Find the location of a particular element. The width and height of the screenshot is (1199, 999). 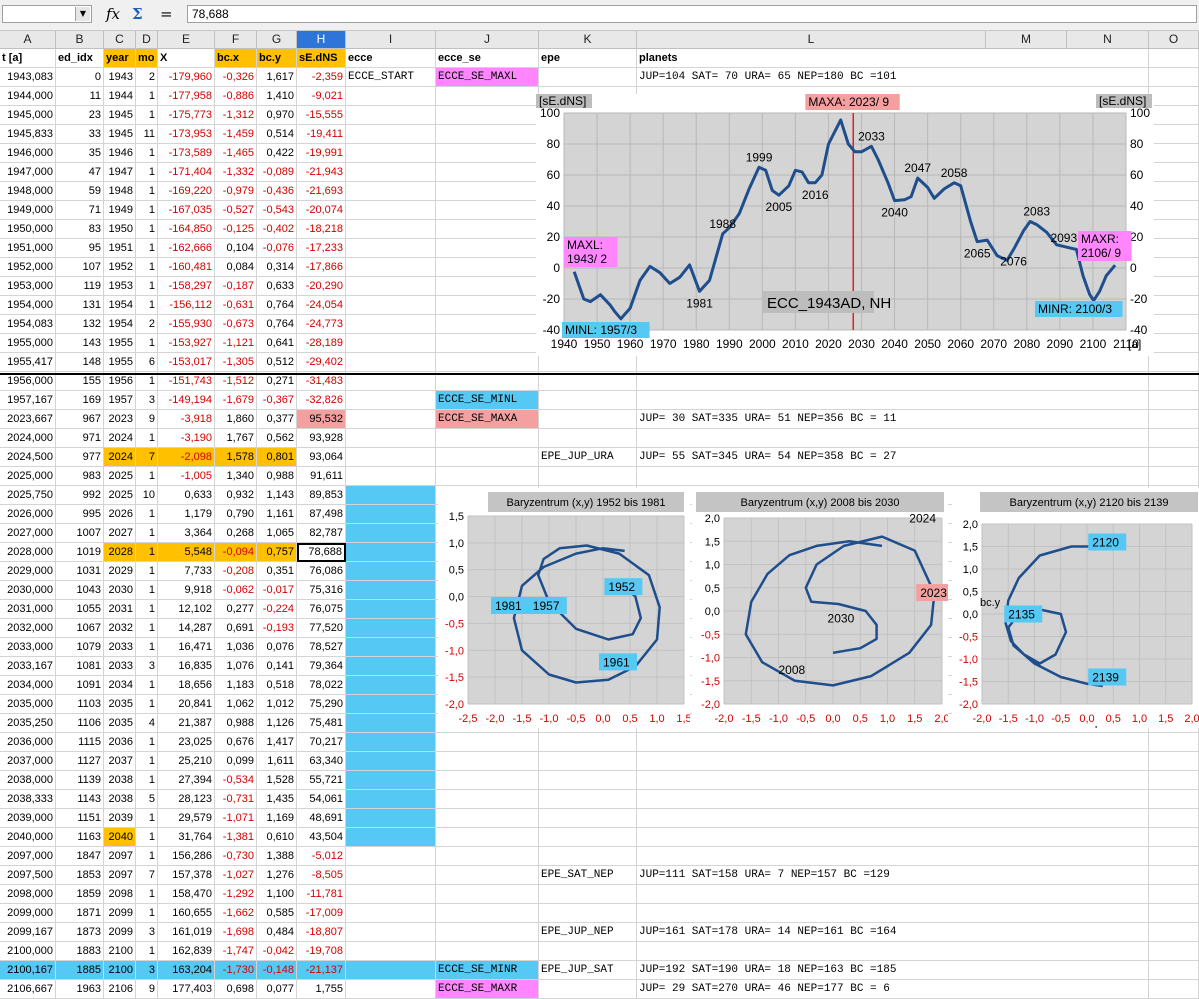

cell-j-19: ECCE_SE_MINL is located at coordinates (487, 400).